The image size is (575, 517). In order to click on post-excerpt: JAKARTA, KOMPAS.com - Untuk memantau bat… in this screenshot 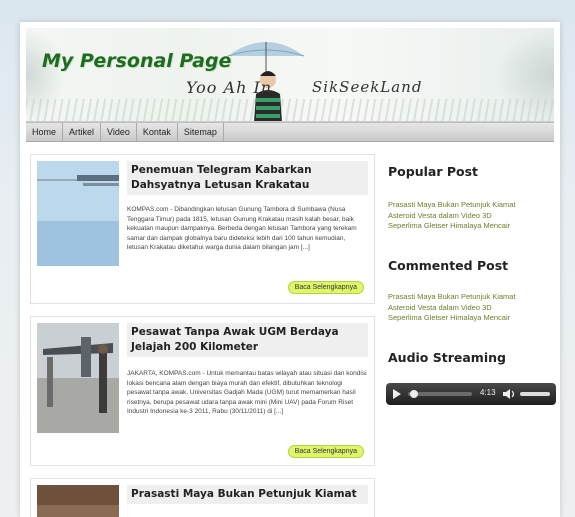, I will do `click(247, 393)`.